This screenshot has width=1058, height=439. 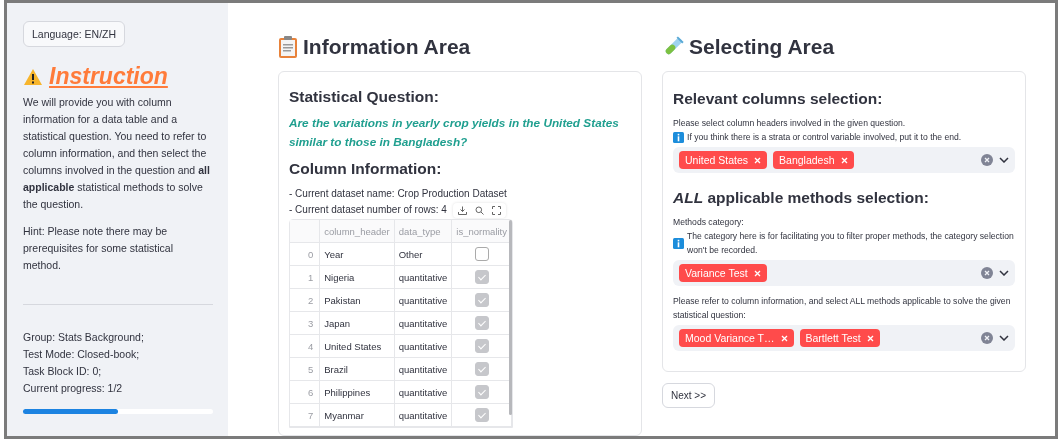 I want to click on selected-tag: Bartlett Test, so click(x=839, y=338).